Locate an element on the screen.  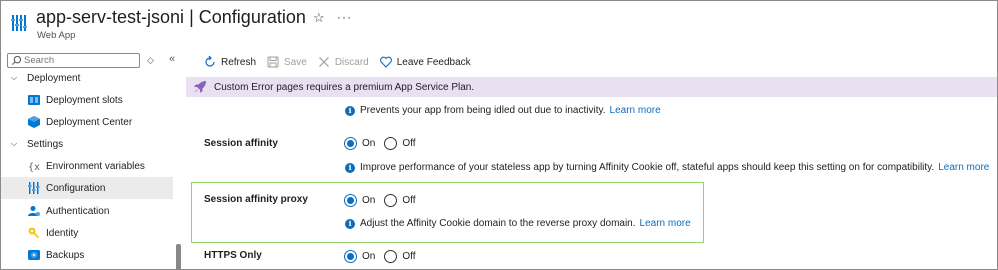
highlight-box is located at coordinates (447, 212).